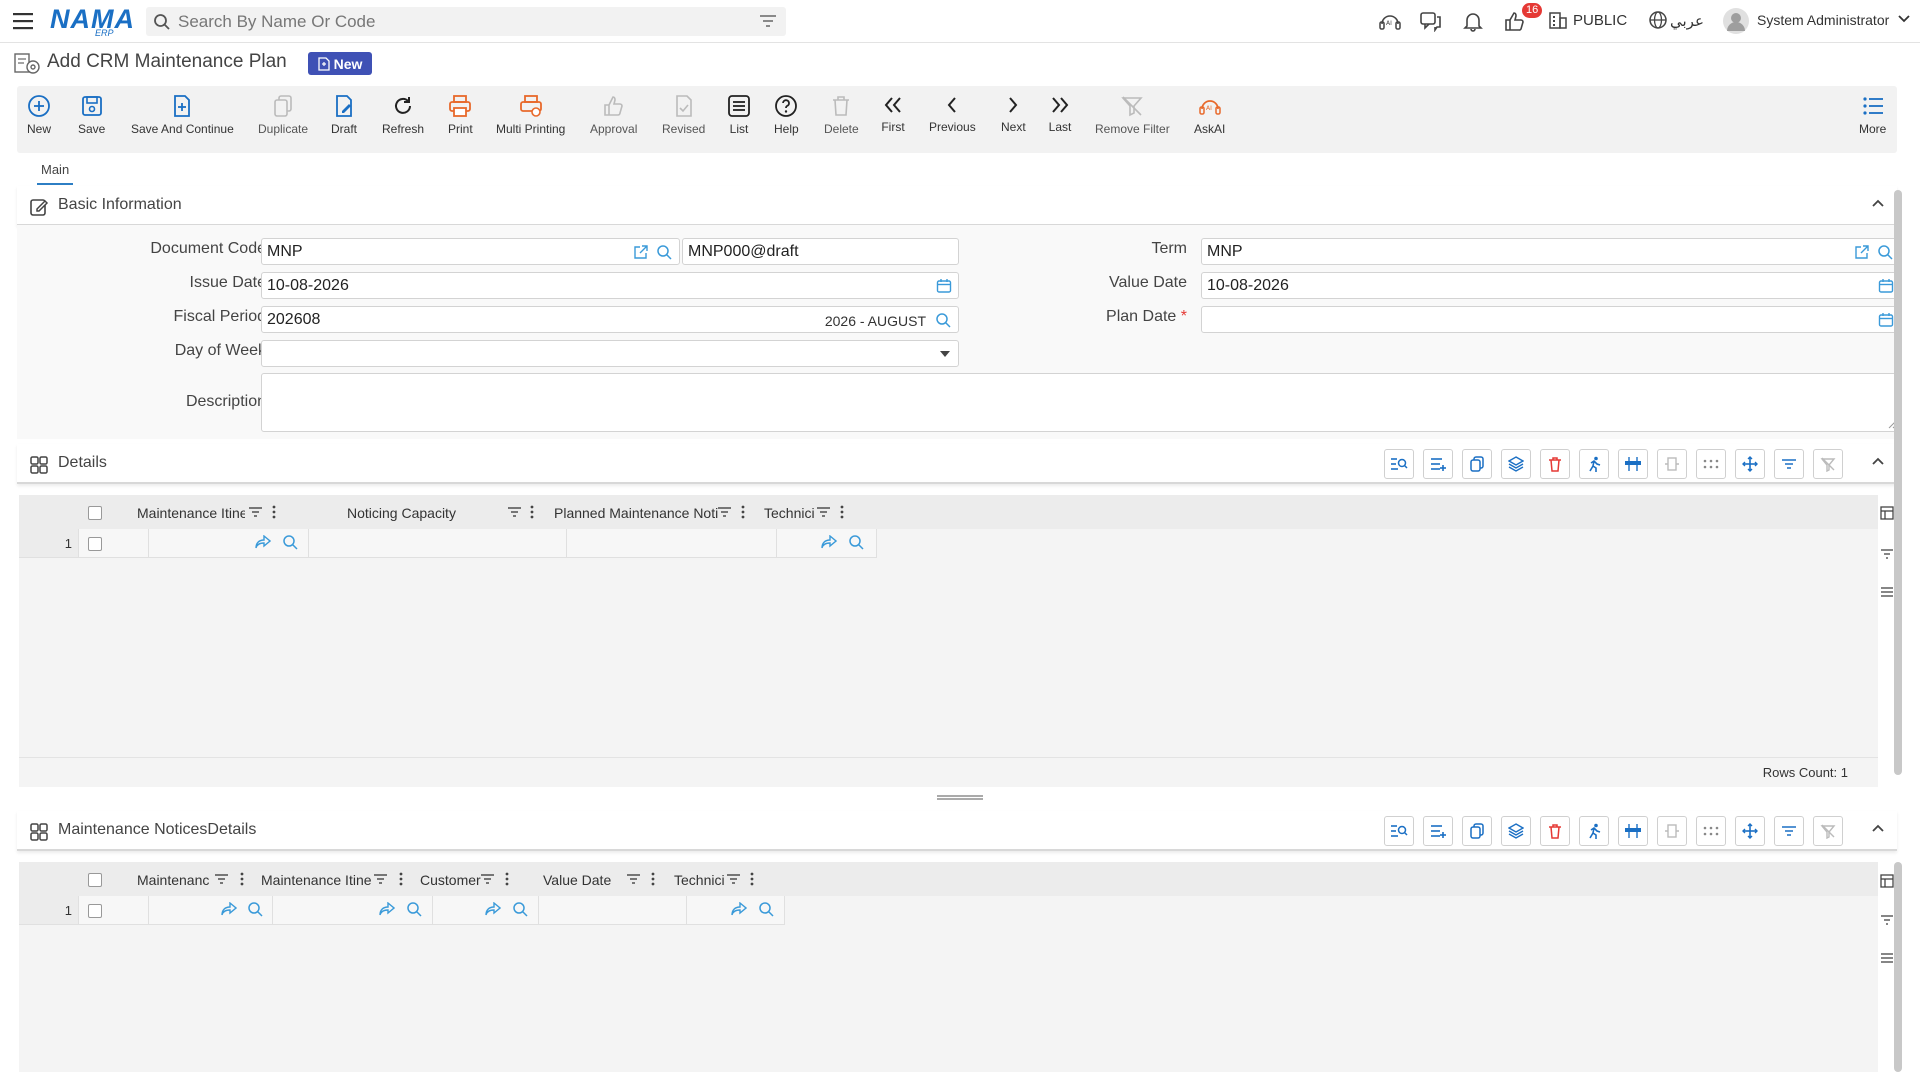 The image size is (1920, 1080). I want to click on details-scrollbar, so click(1898, 482).